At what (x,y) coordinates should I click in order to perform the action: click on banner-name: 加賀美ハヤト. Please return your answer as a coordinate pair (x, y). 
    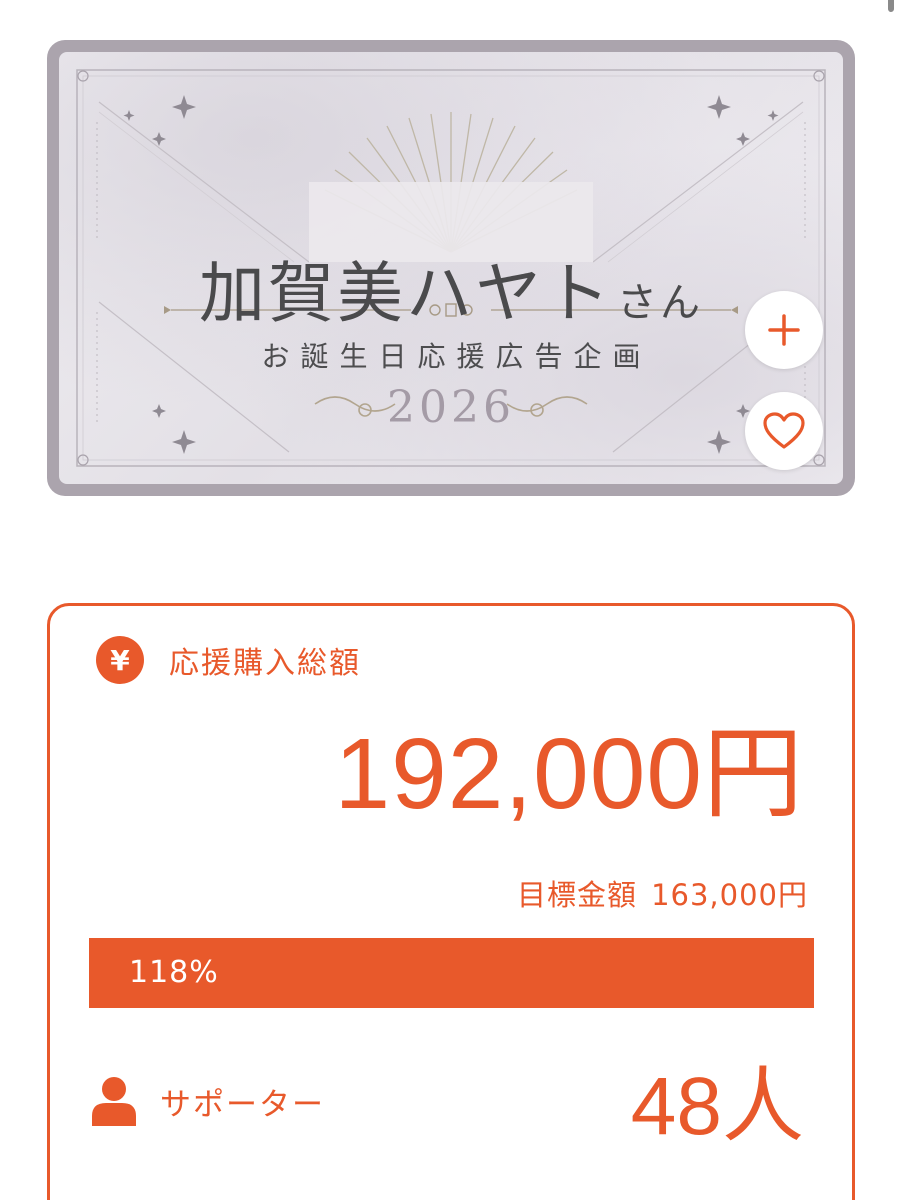
    Looking at the image, I should click on (406, 293).